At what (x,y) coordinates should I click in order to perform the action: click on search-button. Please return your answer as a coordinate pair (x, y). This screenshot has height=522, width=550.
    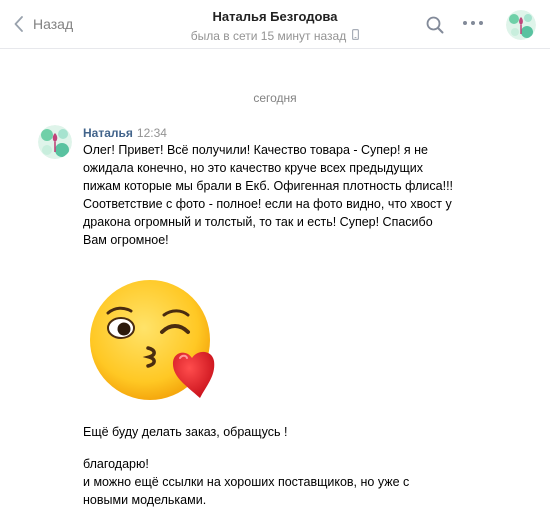
    Looking at the image, I should click on (435, 27).